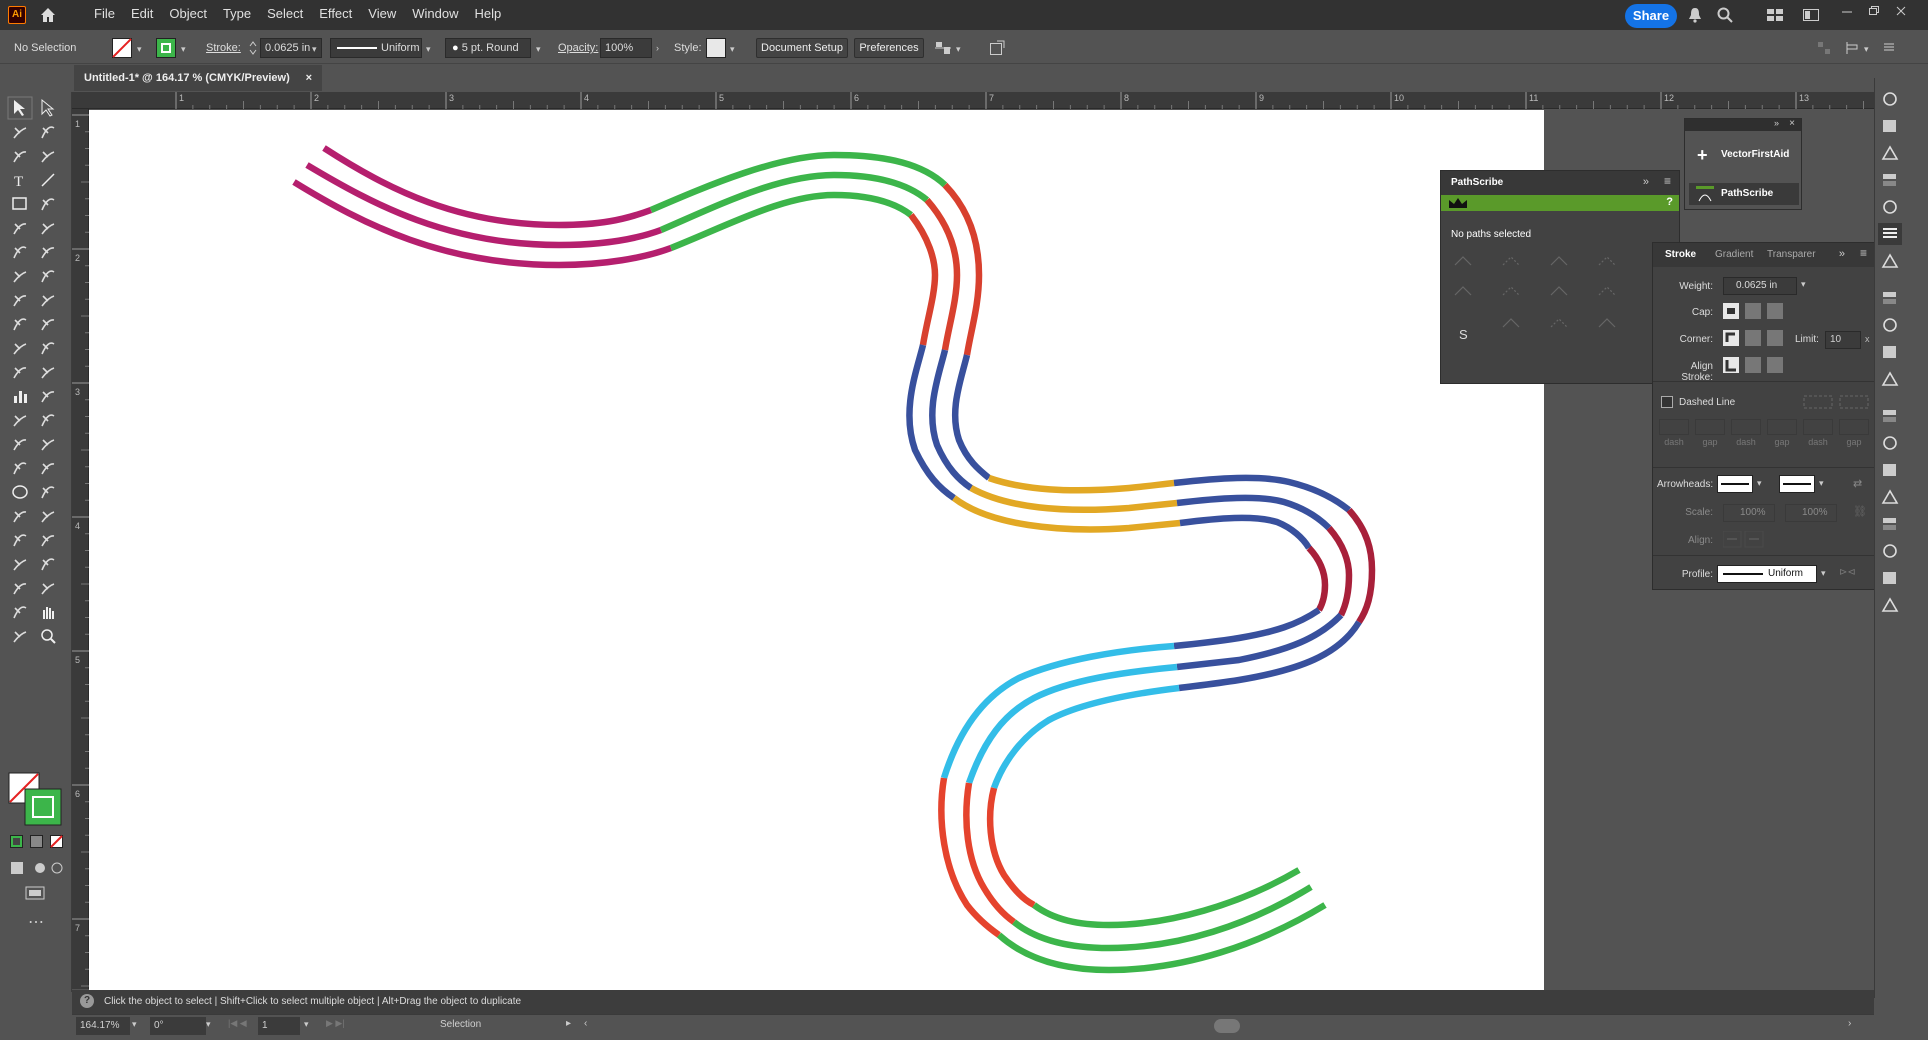  What do you see at coordinates (1607, 291) in the screenshot?
I see `box-icon` at bounding box center [1607, 291].